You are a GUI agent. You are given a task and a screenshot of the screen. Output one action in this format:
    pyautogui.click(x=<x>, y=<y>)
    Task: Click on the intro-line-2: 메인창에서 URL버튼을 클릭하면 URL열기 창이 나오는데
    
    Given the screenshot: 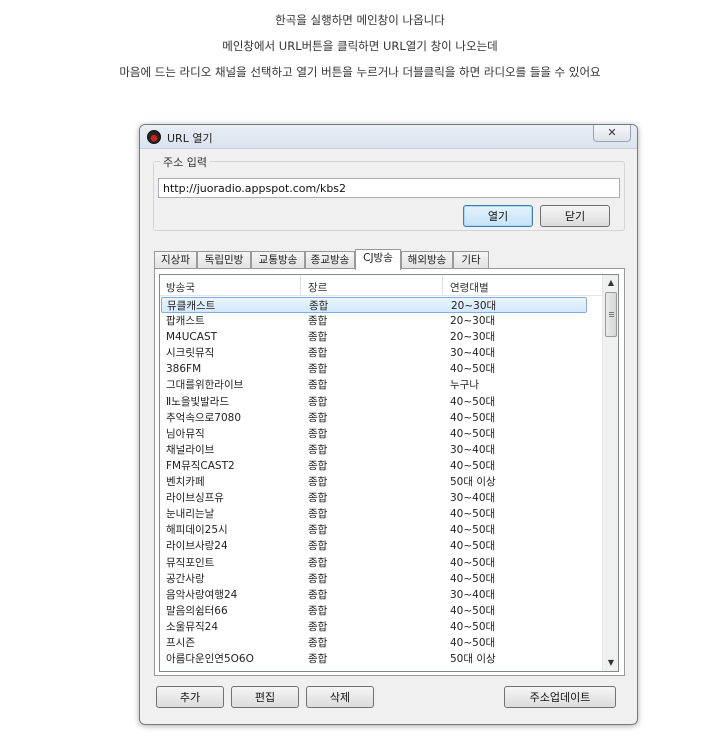 What is the action you would take?
    pyautogui.click(x=360, y=46)
    